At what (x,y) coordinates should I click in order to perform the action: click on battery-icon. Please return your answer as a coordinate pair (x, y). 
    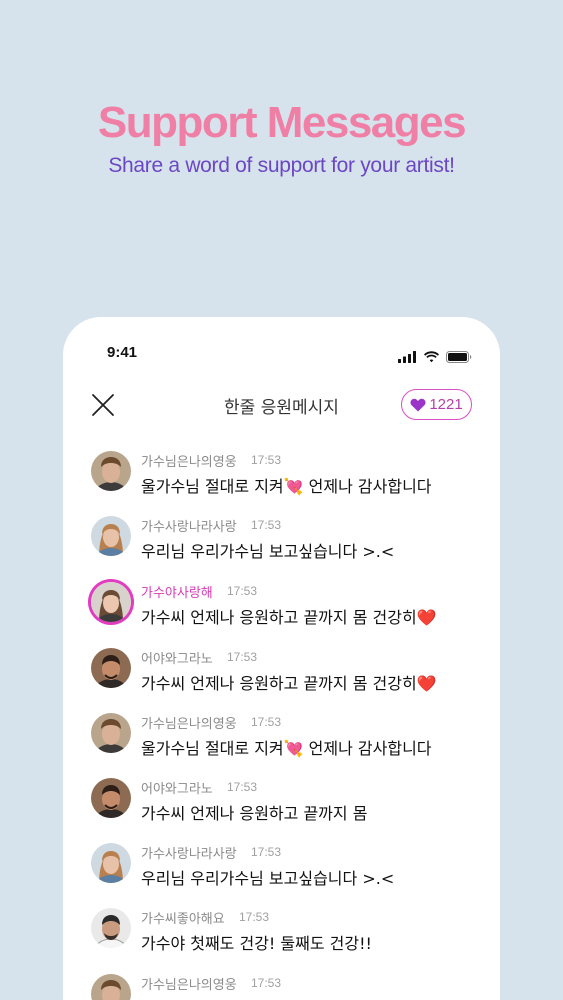
    Looking at the image, I should click on (459, 357).